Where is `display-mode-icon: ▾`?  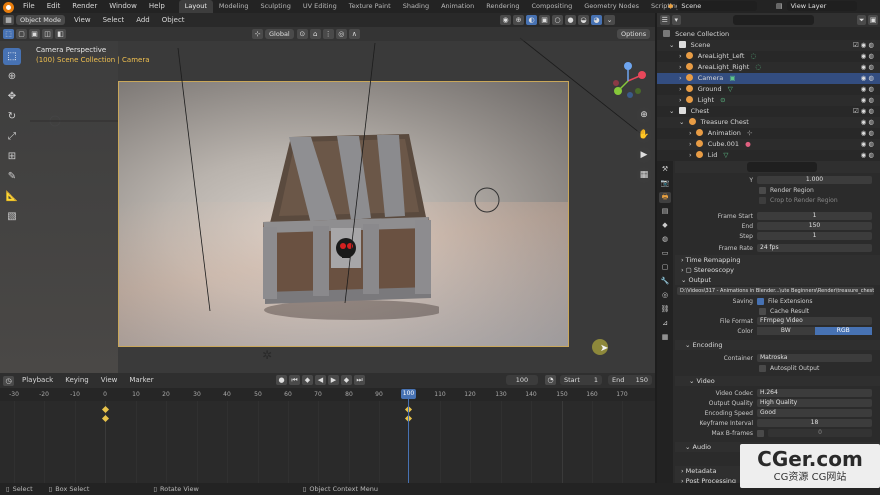 display-mode-icon: ▾ is located at coordinates (676, 20).